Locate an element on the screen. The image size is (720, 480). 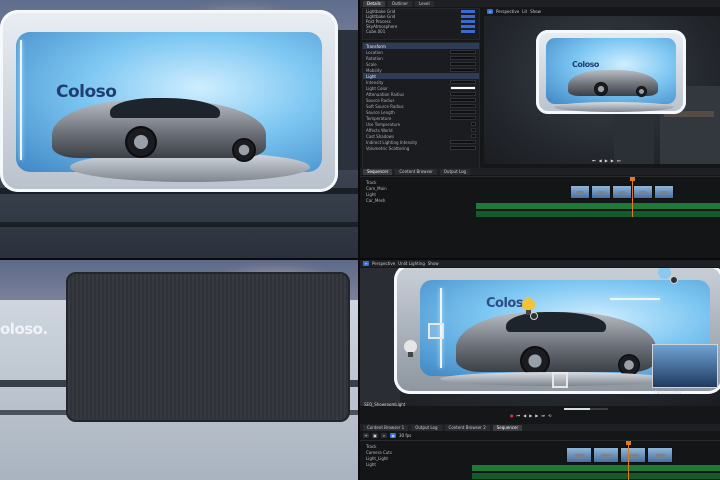
details-row-label: Scale is located at coordinates (371, 64).